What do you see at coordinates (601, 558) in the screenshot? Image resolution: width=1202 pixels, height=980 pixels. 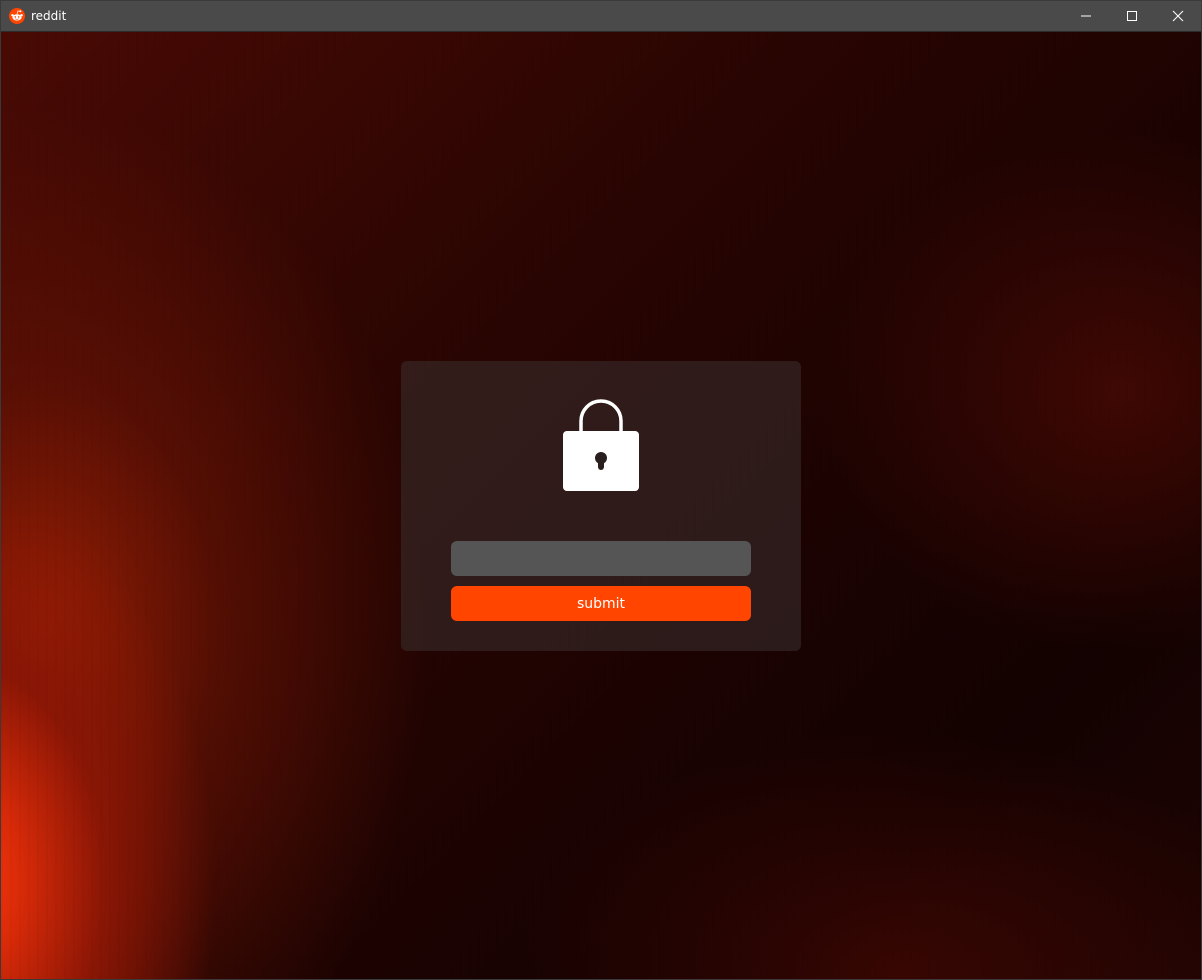 I see `password-input` at bounding box center [601, 558].